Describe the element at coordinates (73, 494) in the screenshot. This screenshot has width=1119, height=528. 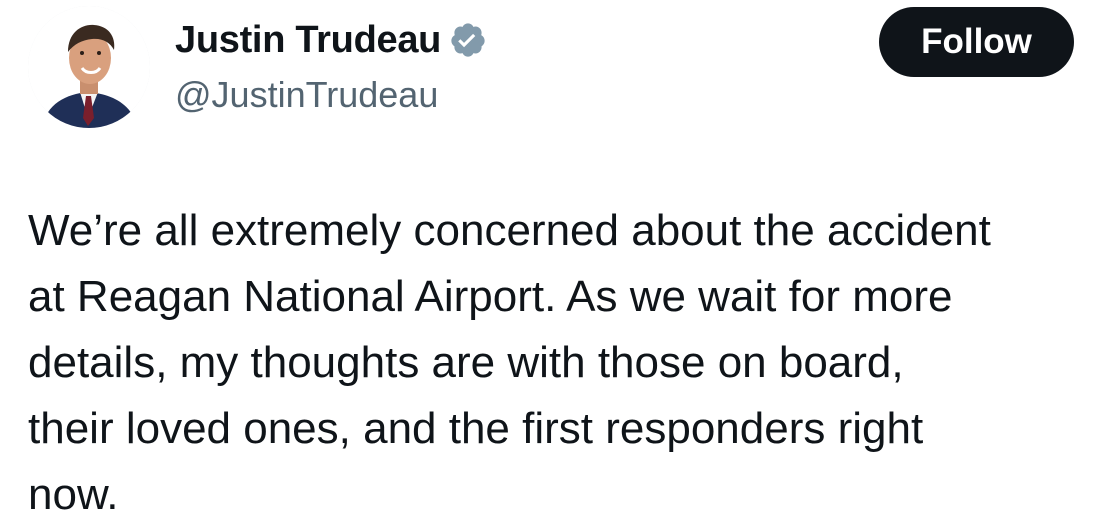
I see `tweet-text-line: now.` at that location.